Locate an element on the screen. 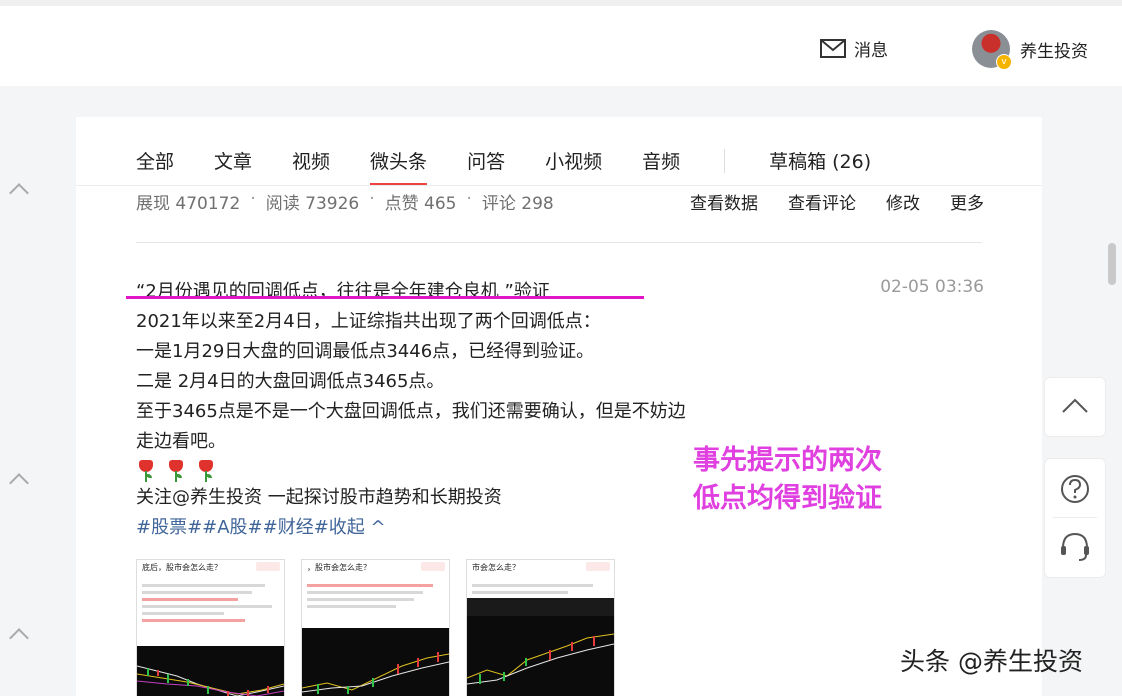 Image resolution: width=1122 pixels, height=696 pixels. tab-qa: 问答 is located at coordinates (486, 160).